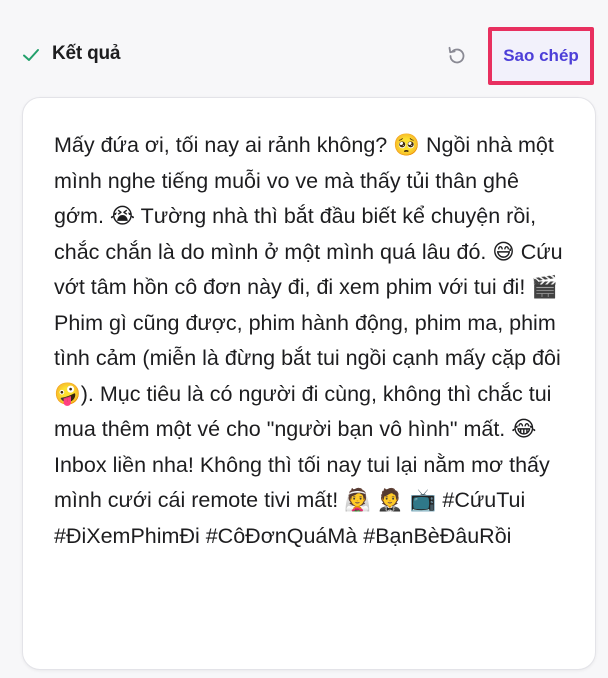  I want to click on result-header: Kết quả Sao chép, so click(304, 48).